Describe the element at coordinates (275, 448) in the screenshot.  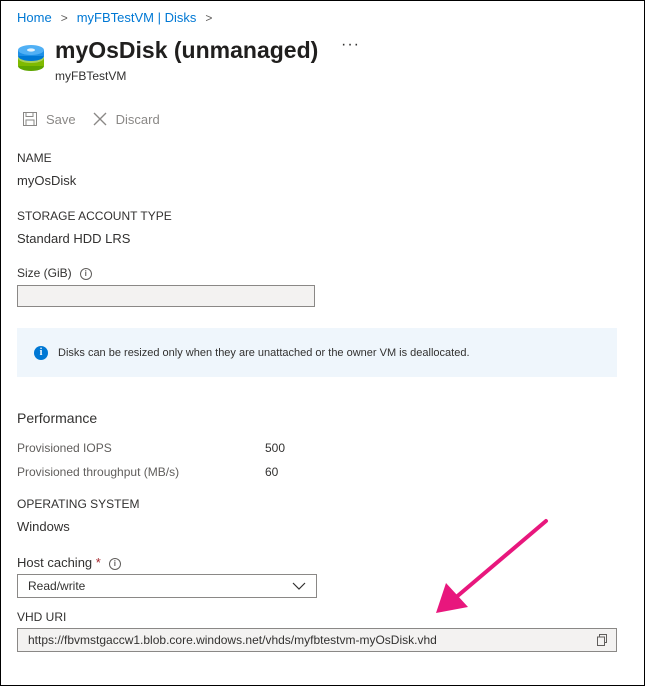
I see `provisioned-iops-value: 500` at that location.